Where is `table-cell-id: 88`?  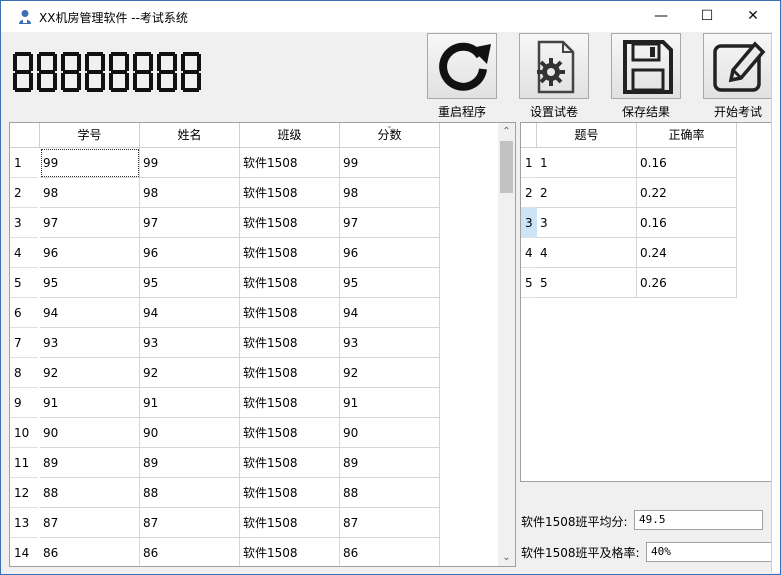 table-cell-id: 88 is located at coordinates (90, 493).